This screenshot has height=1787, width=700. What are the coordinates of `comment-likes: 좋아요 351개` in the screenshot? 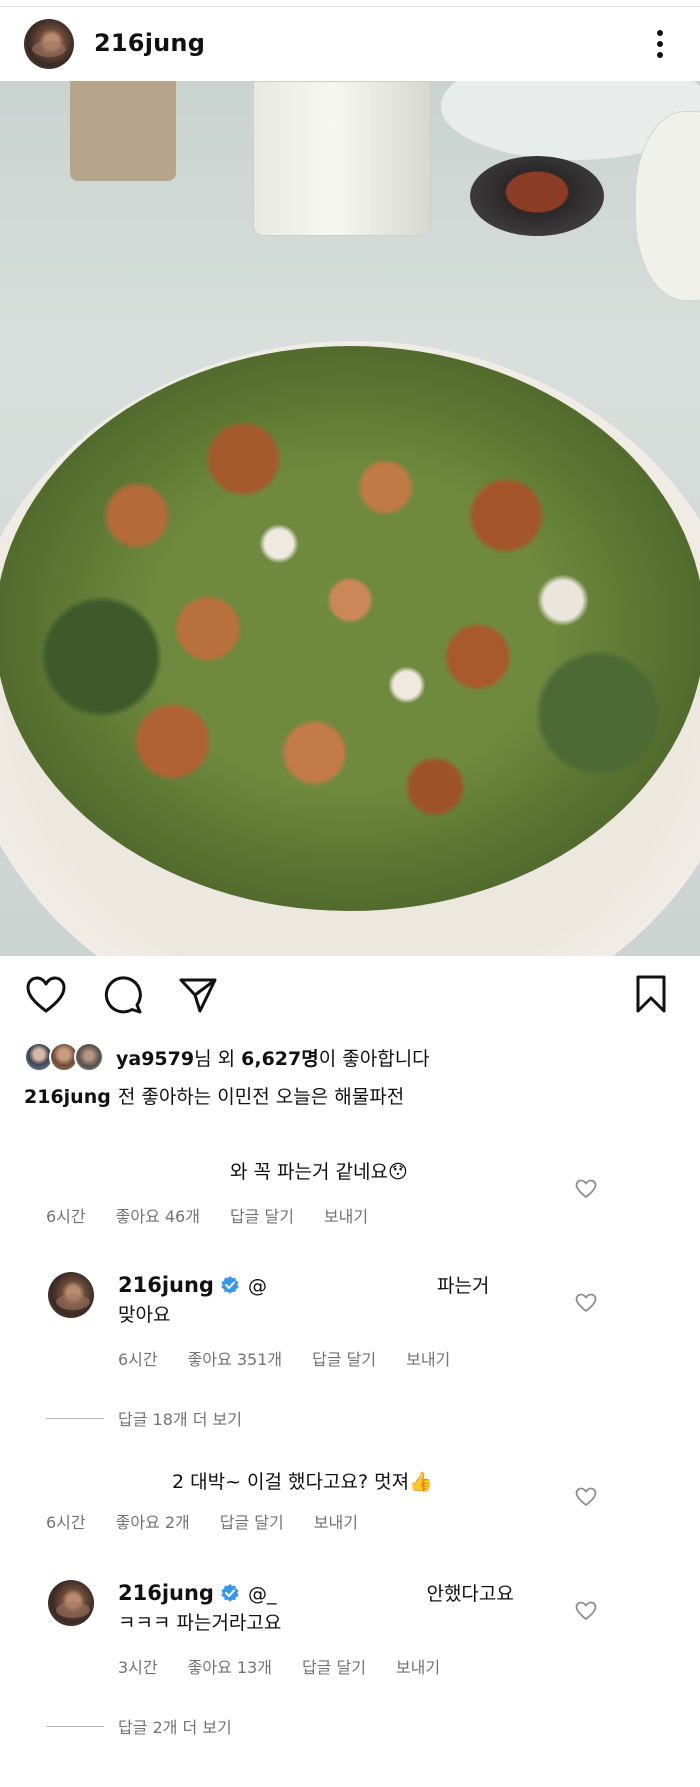 It's located at (235, 1358).